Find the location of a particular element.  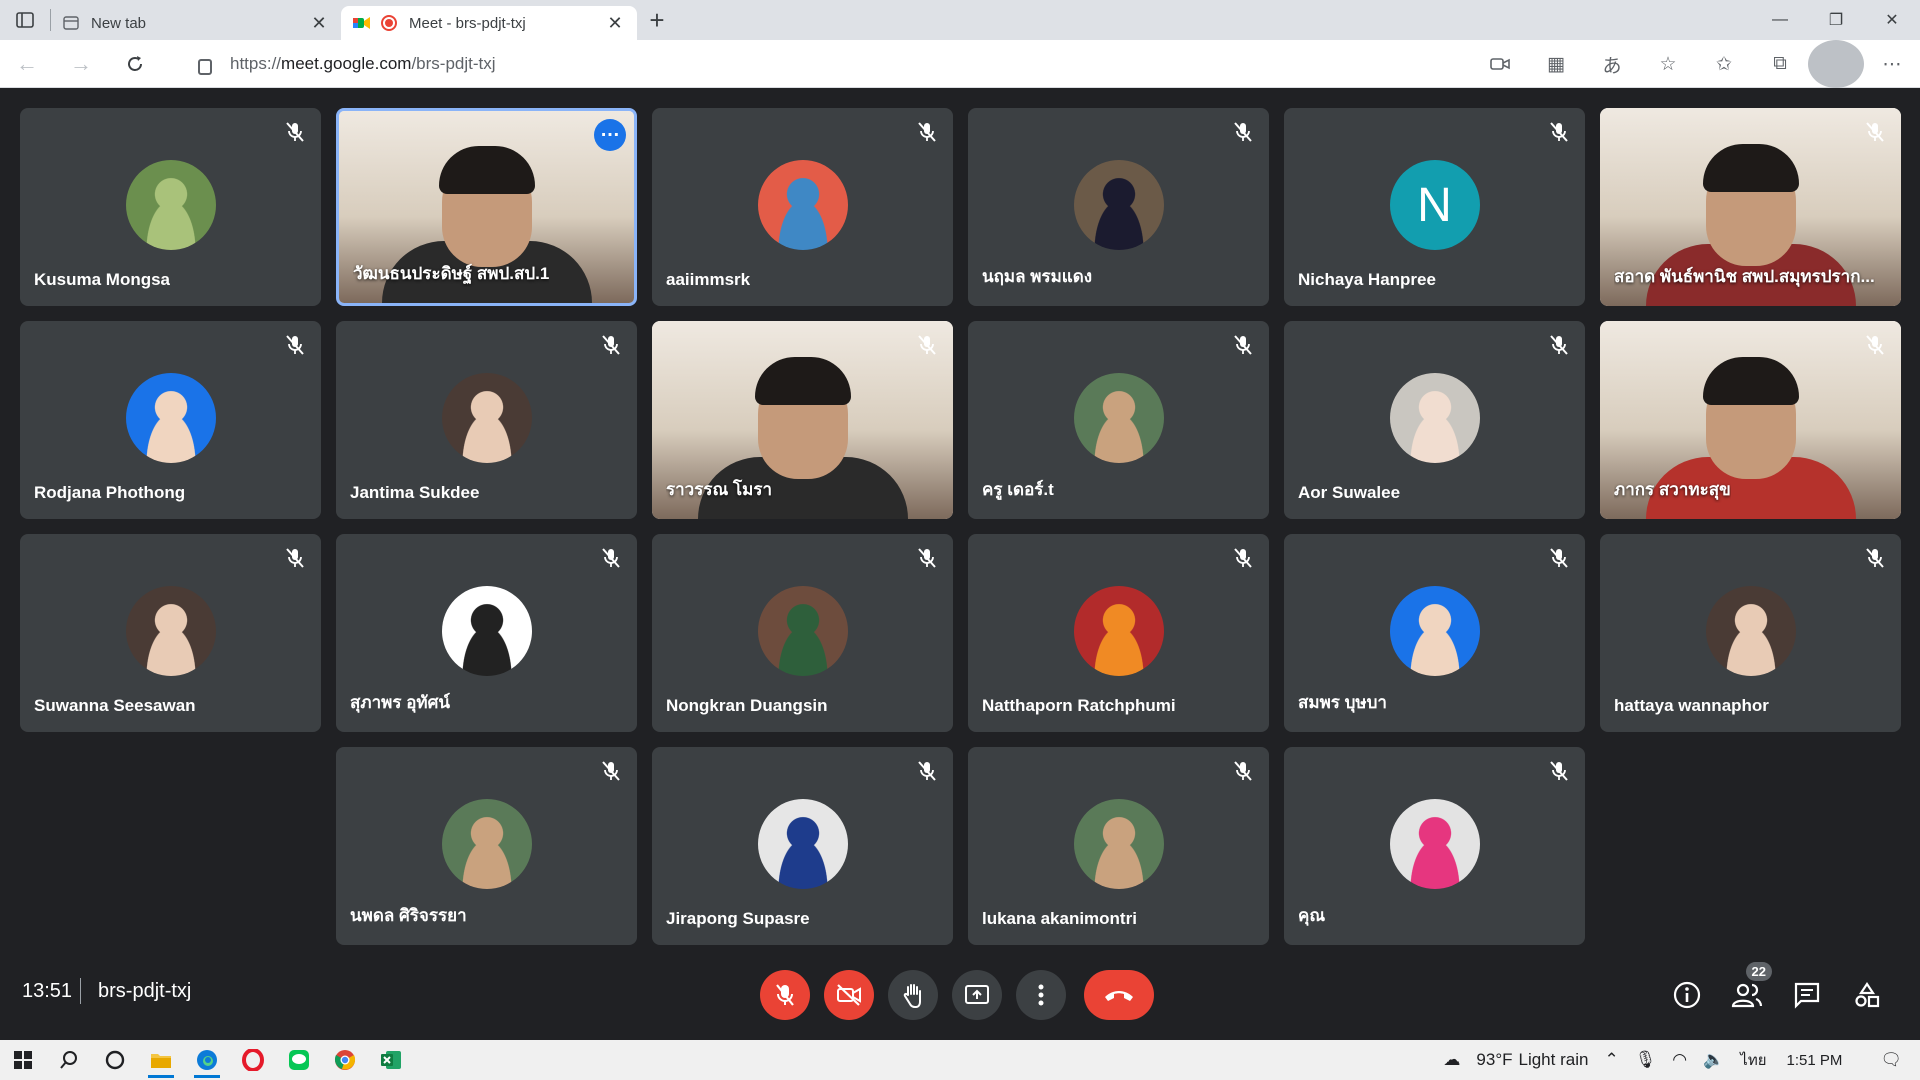

google-meet-icon is located at coordinates (361, 23).